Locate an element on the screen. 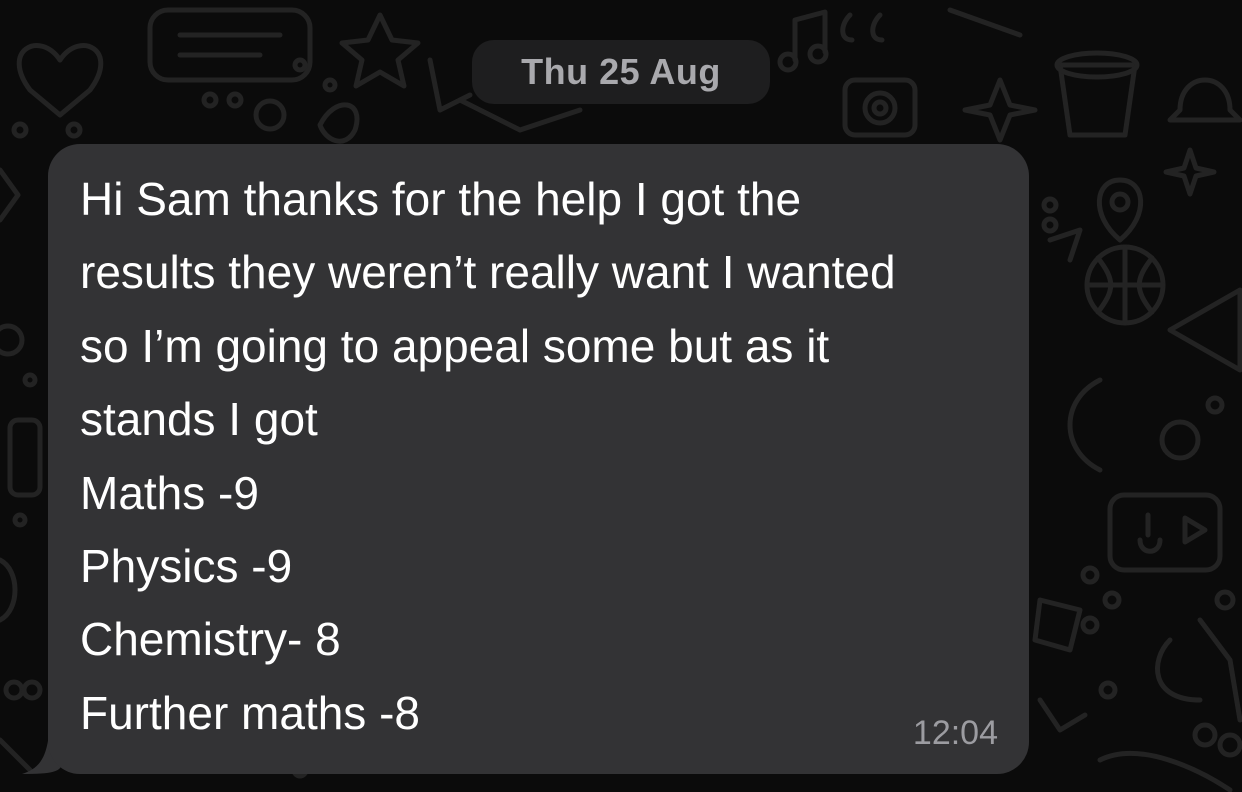 The width and height of the screenshot is (1242, 792). message-line: Hi Sam thanks for the help I got the is located at coordinates (441, 199).